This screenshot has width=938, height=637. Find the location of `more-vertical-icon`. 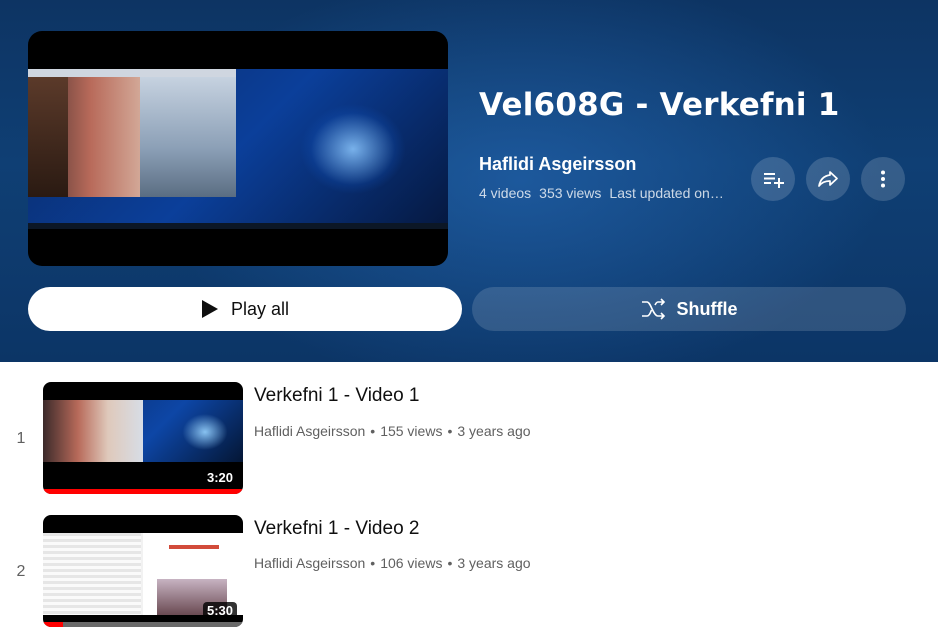

more-vertical-icon is located at coordinates (883, 179).